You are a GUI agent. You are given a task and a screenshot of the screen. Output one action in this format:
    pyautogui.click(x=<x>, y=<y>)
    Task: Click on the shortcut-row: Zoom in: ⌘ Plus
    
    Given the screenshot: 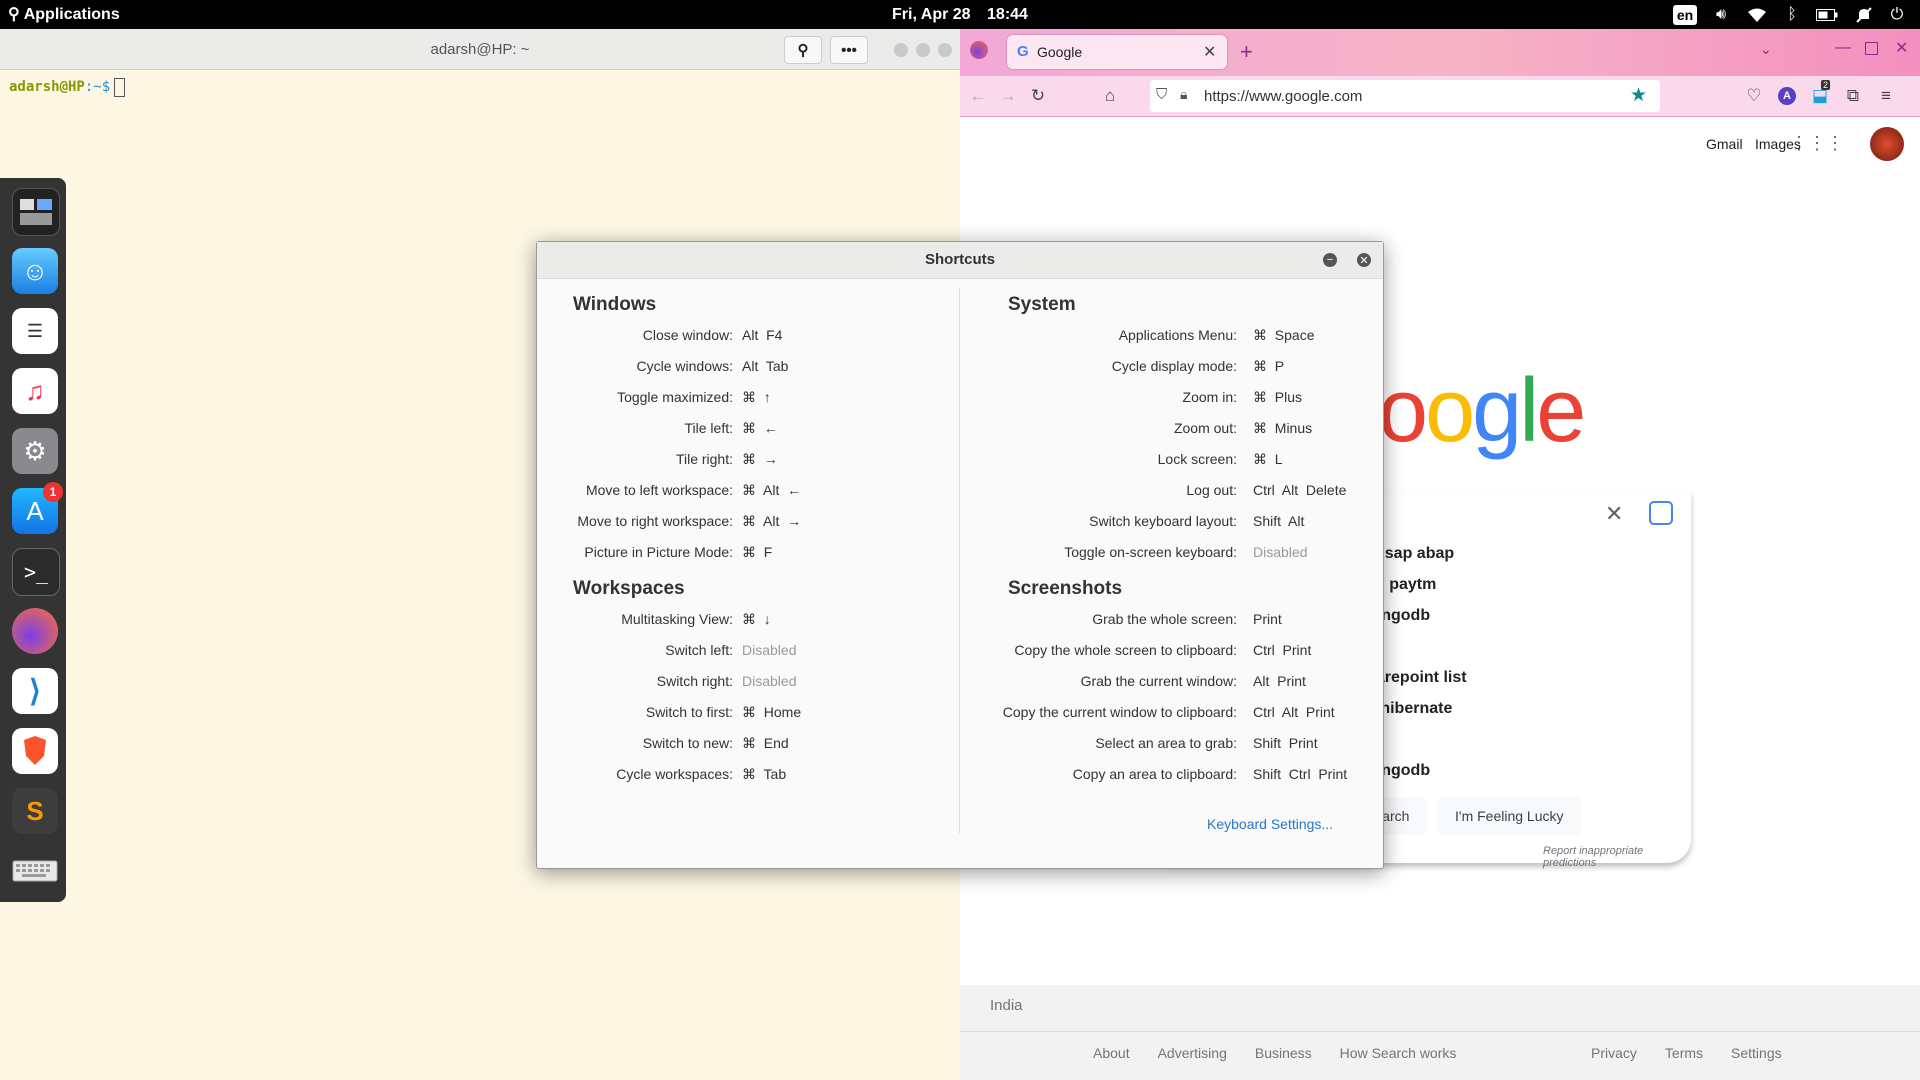 What is the action you would take?
    pyautogui.click(x=960, y=404)
    